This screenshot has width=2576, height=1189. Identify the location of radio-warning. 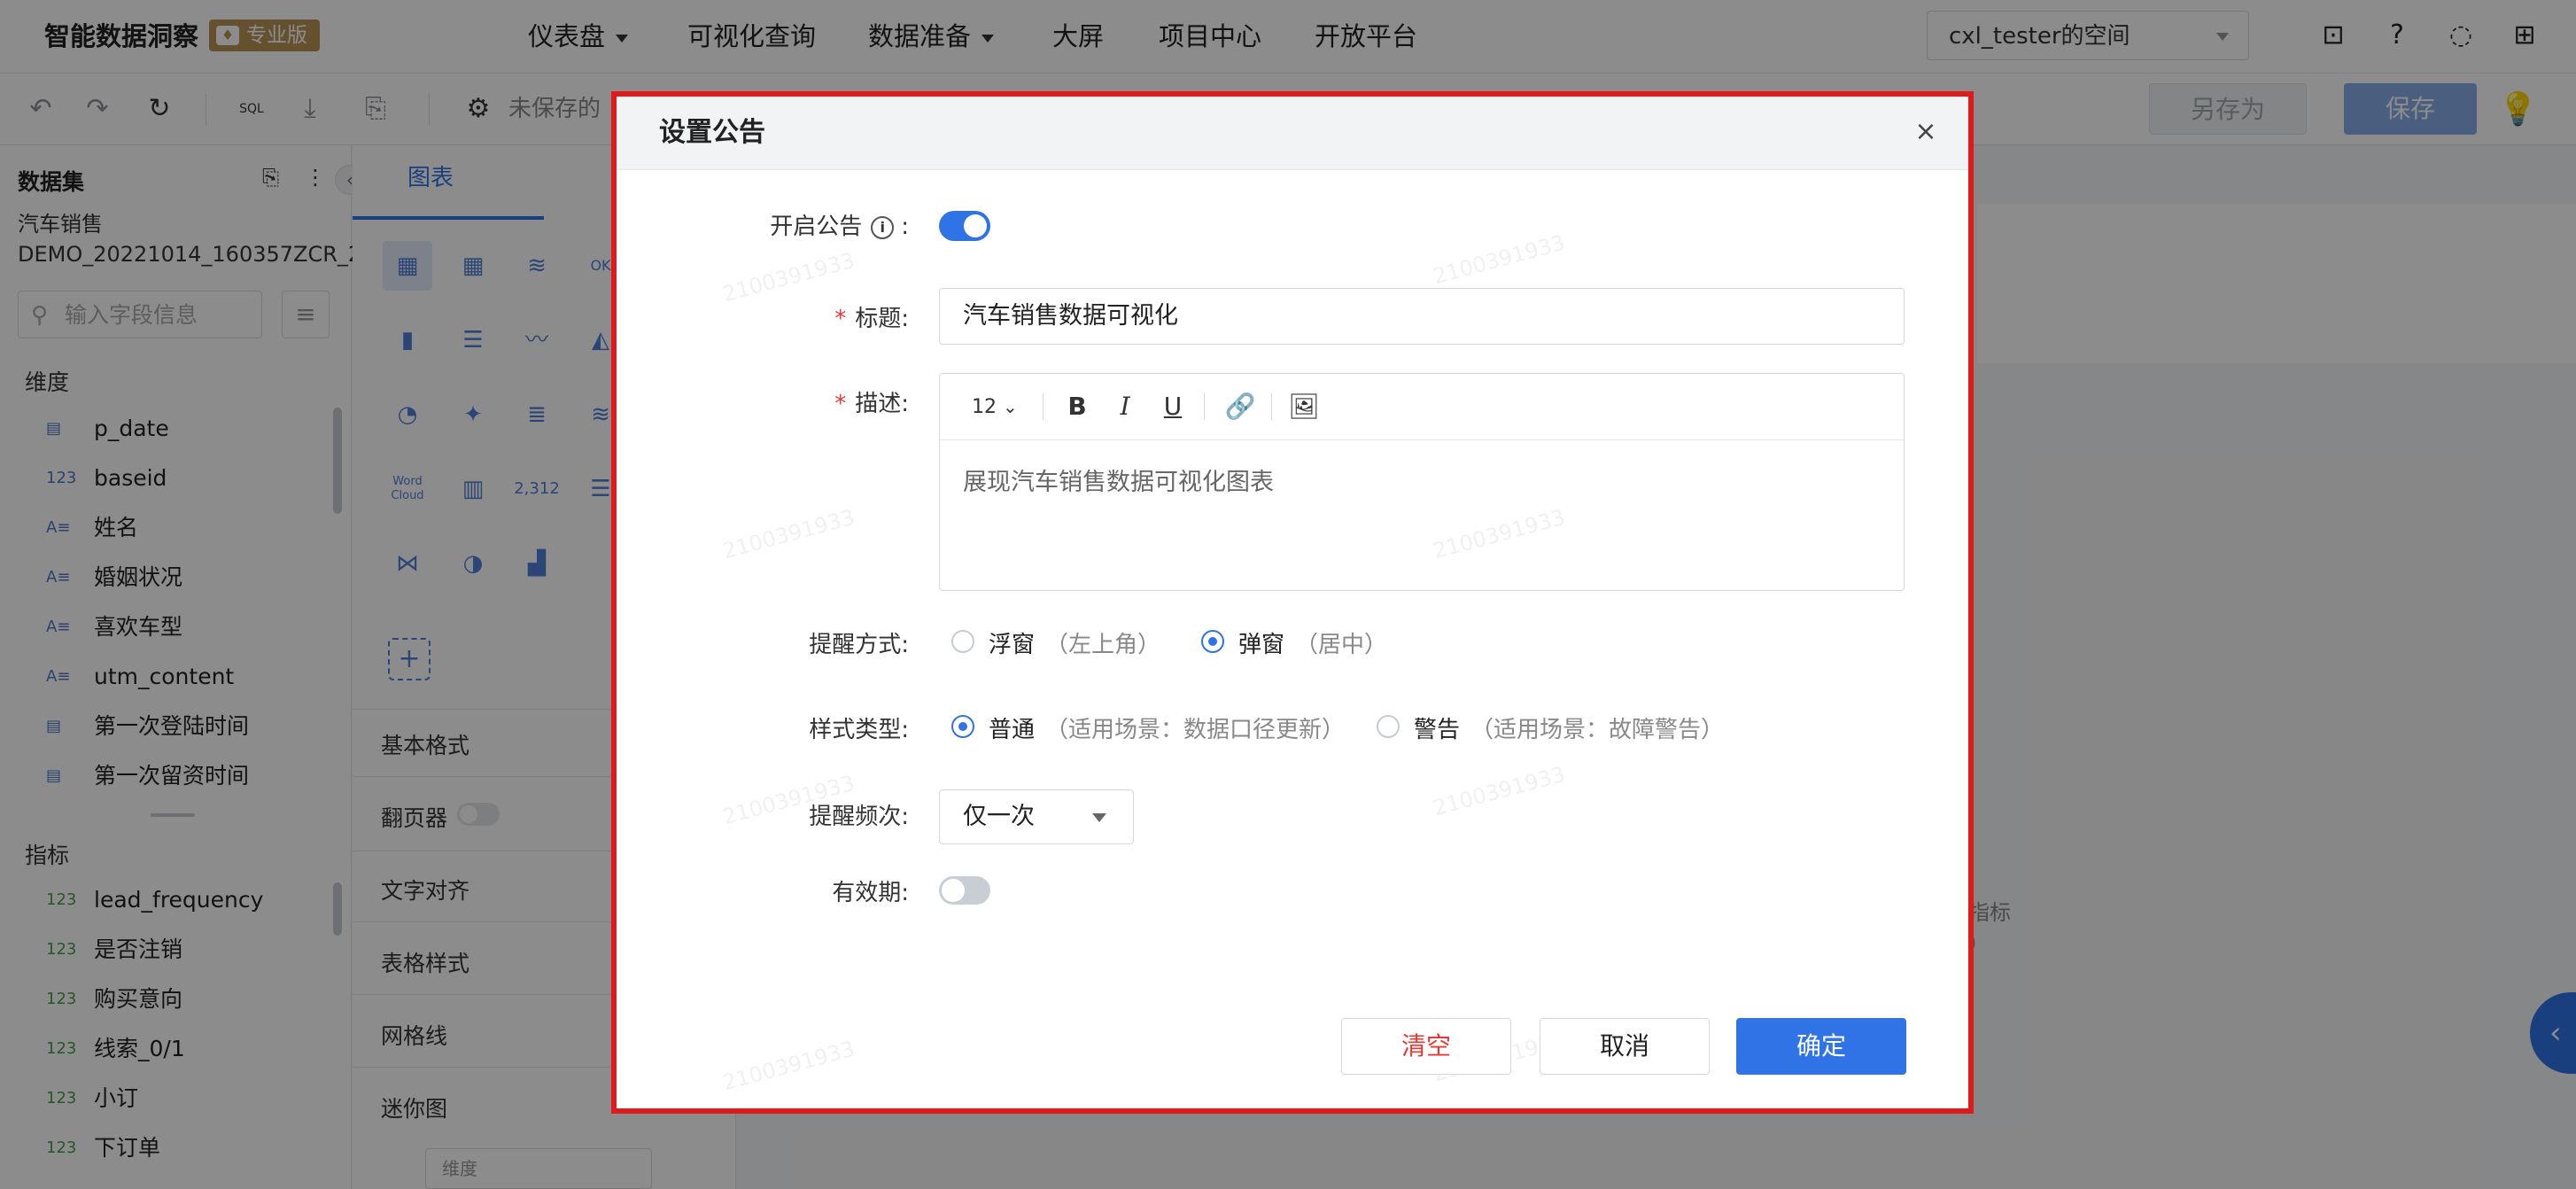
(1388, 726).